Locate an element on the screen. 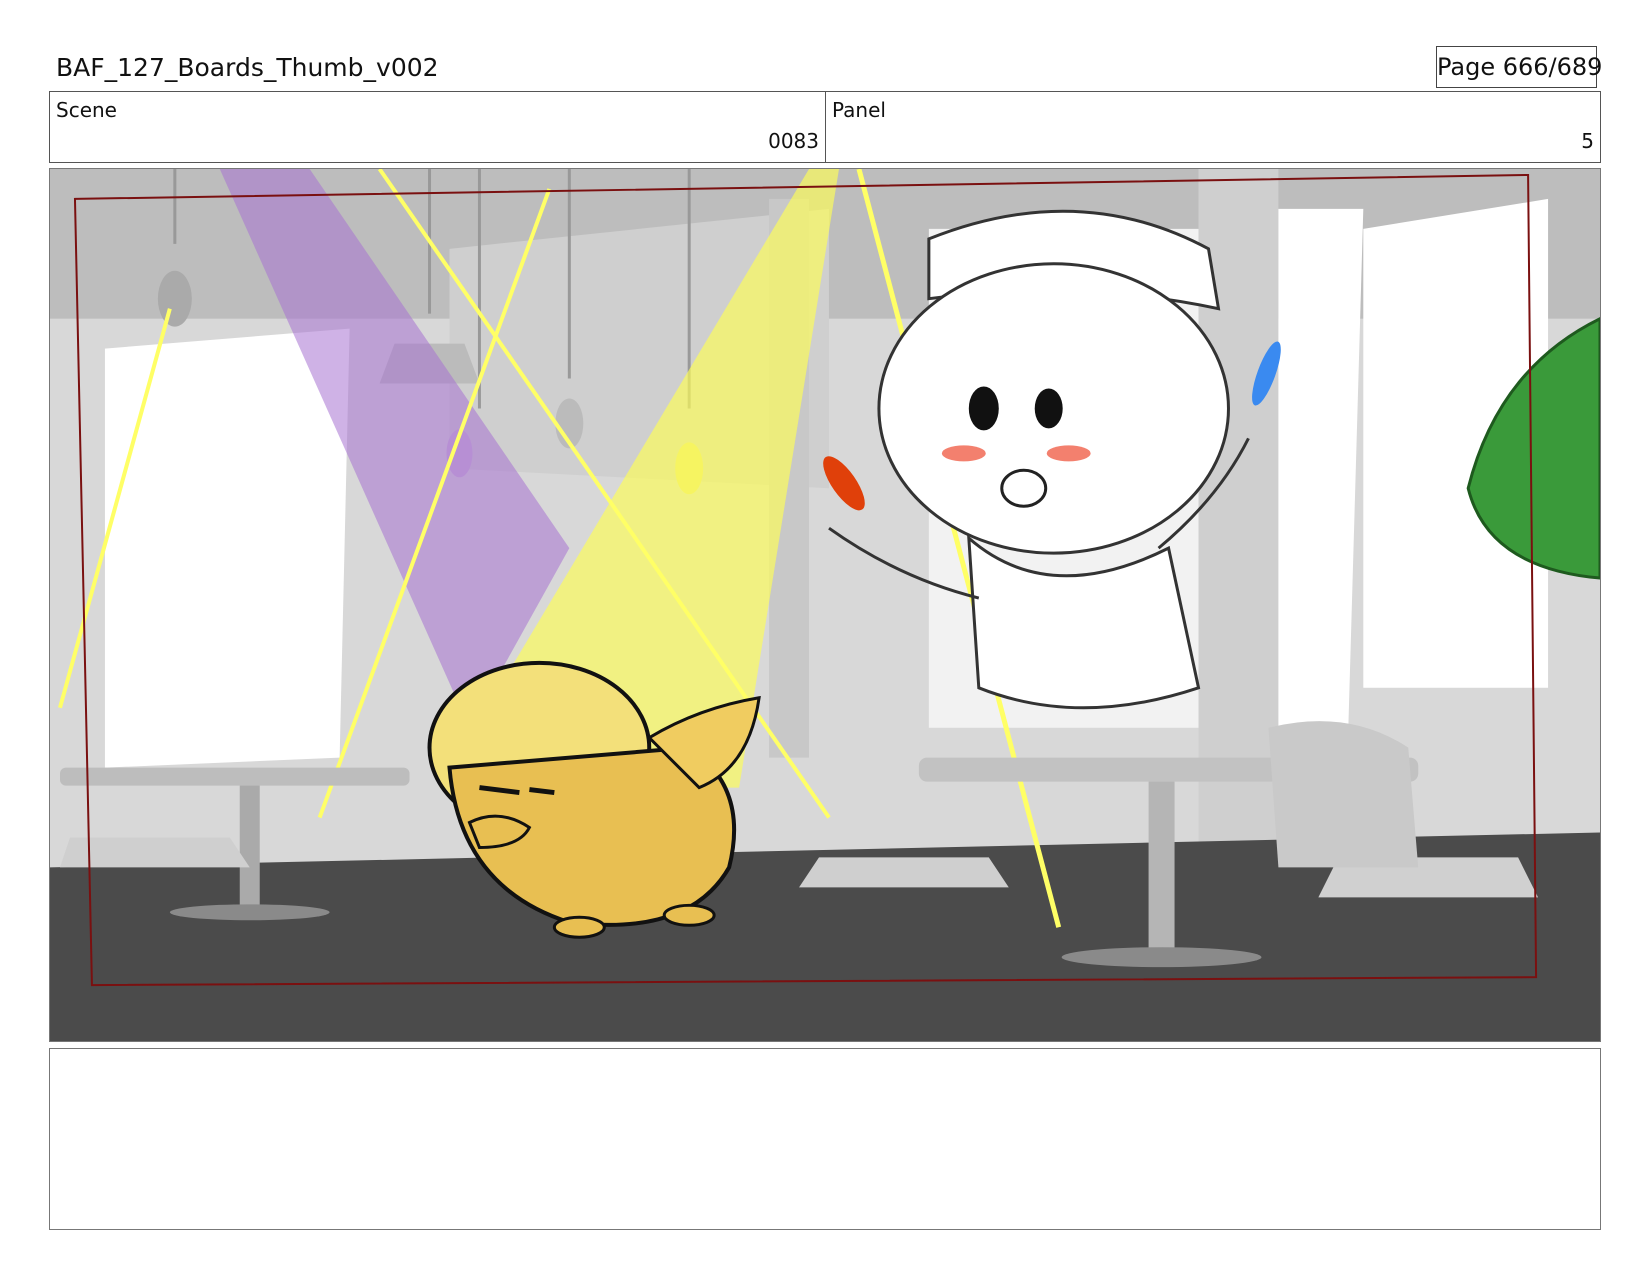 The height and width of the screenshot is (1275, 1650). panel-value: 5 is located at coordinates (1587, 141).